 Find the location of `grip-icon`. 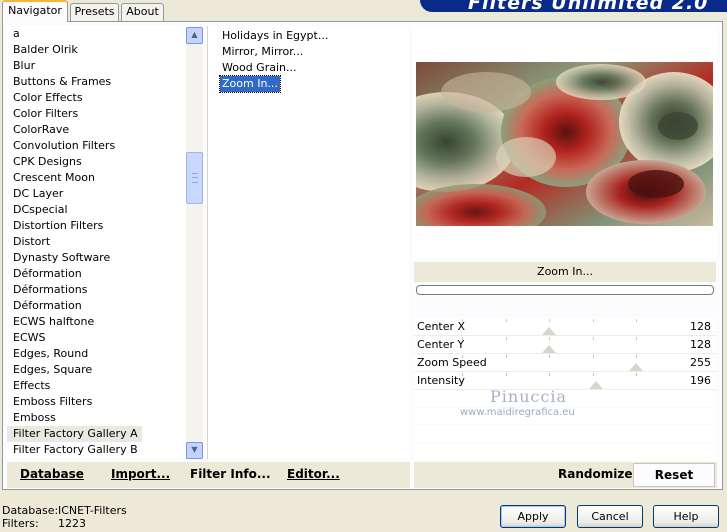

grip-icon is located at coordinates (195, 178).